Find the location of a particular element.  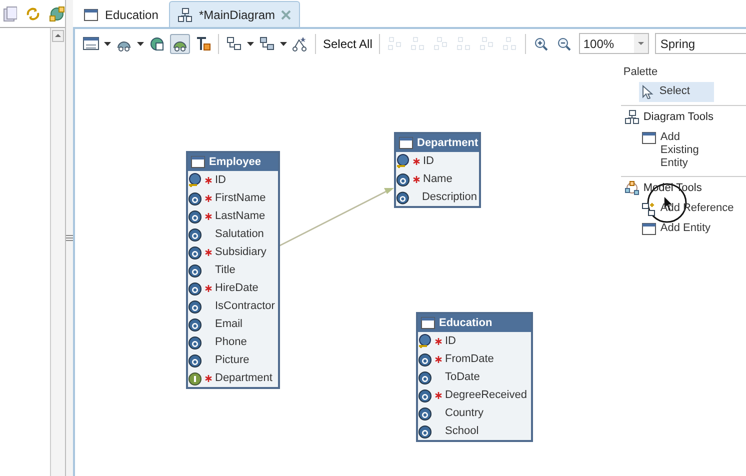

sash-grip-icon is located at coordinates (69, 238).